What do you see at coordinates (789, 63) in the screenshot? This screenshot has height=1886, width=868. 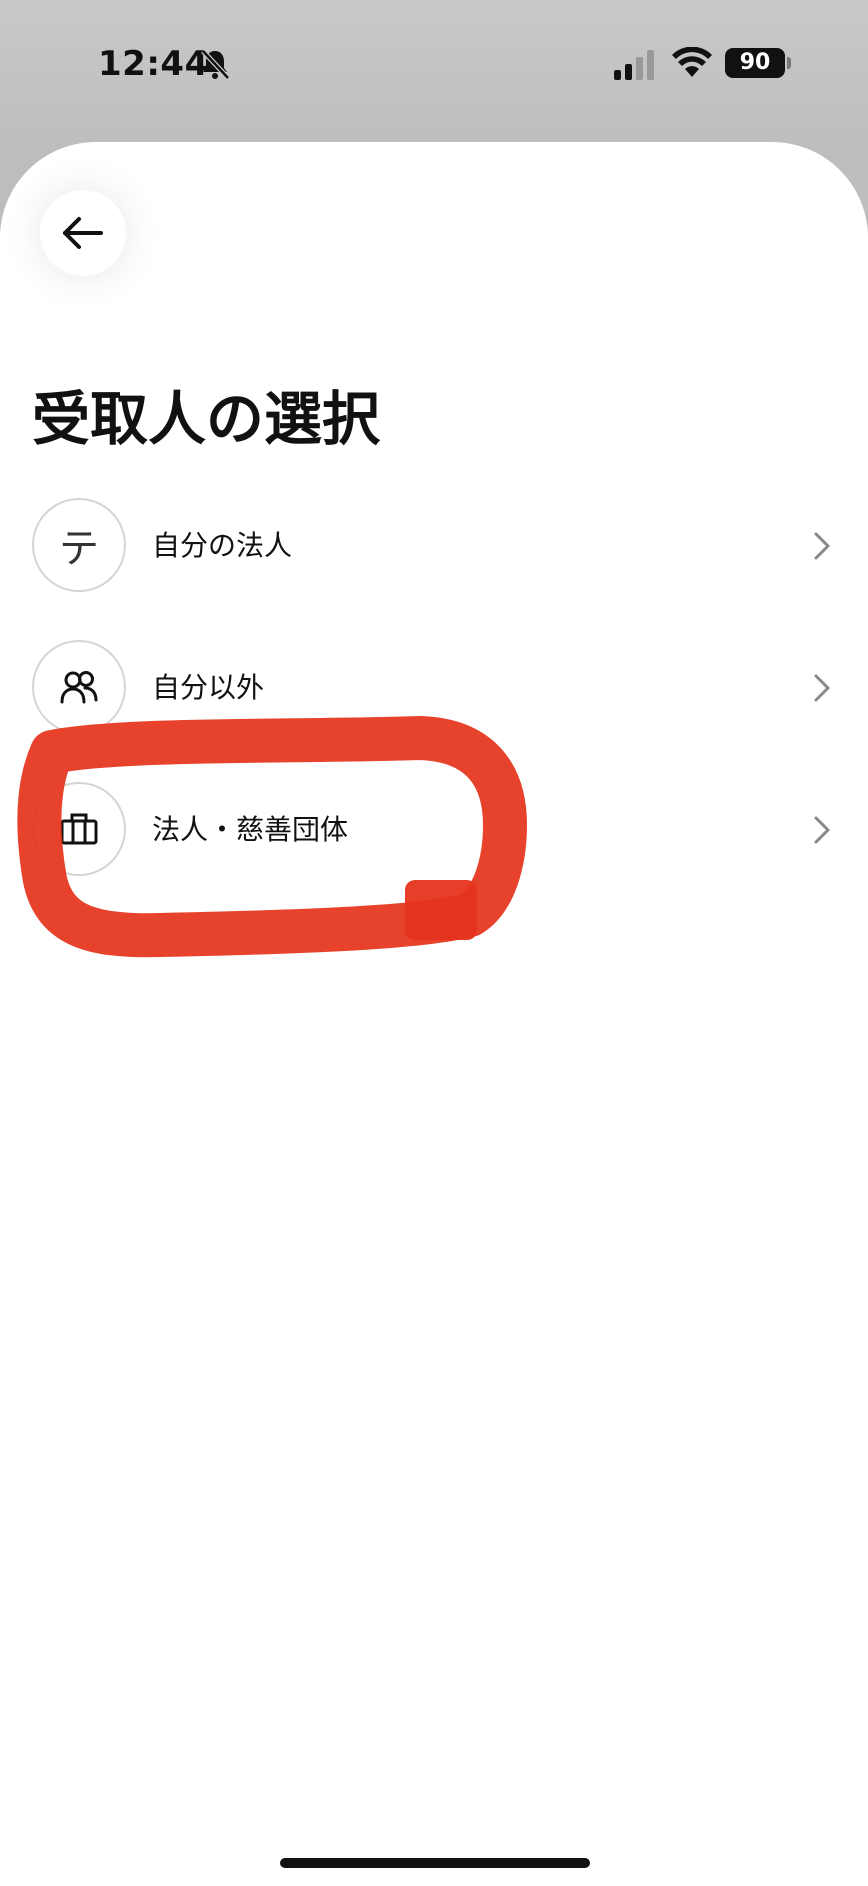 I see `battery-tip` at bounding box center [789, 63].